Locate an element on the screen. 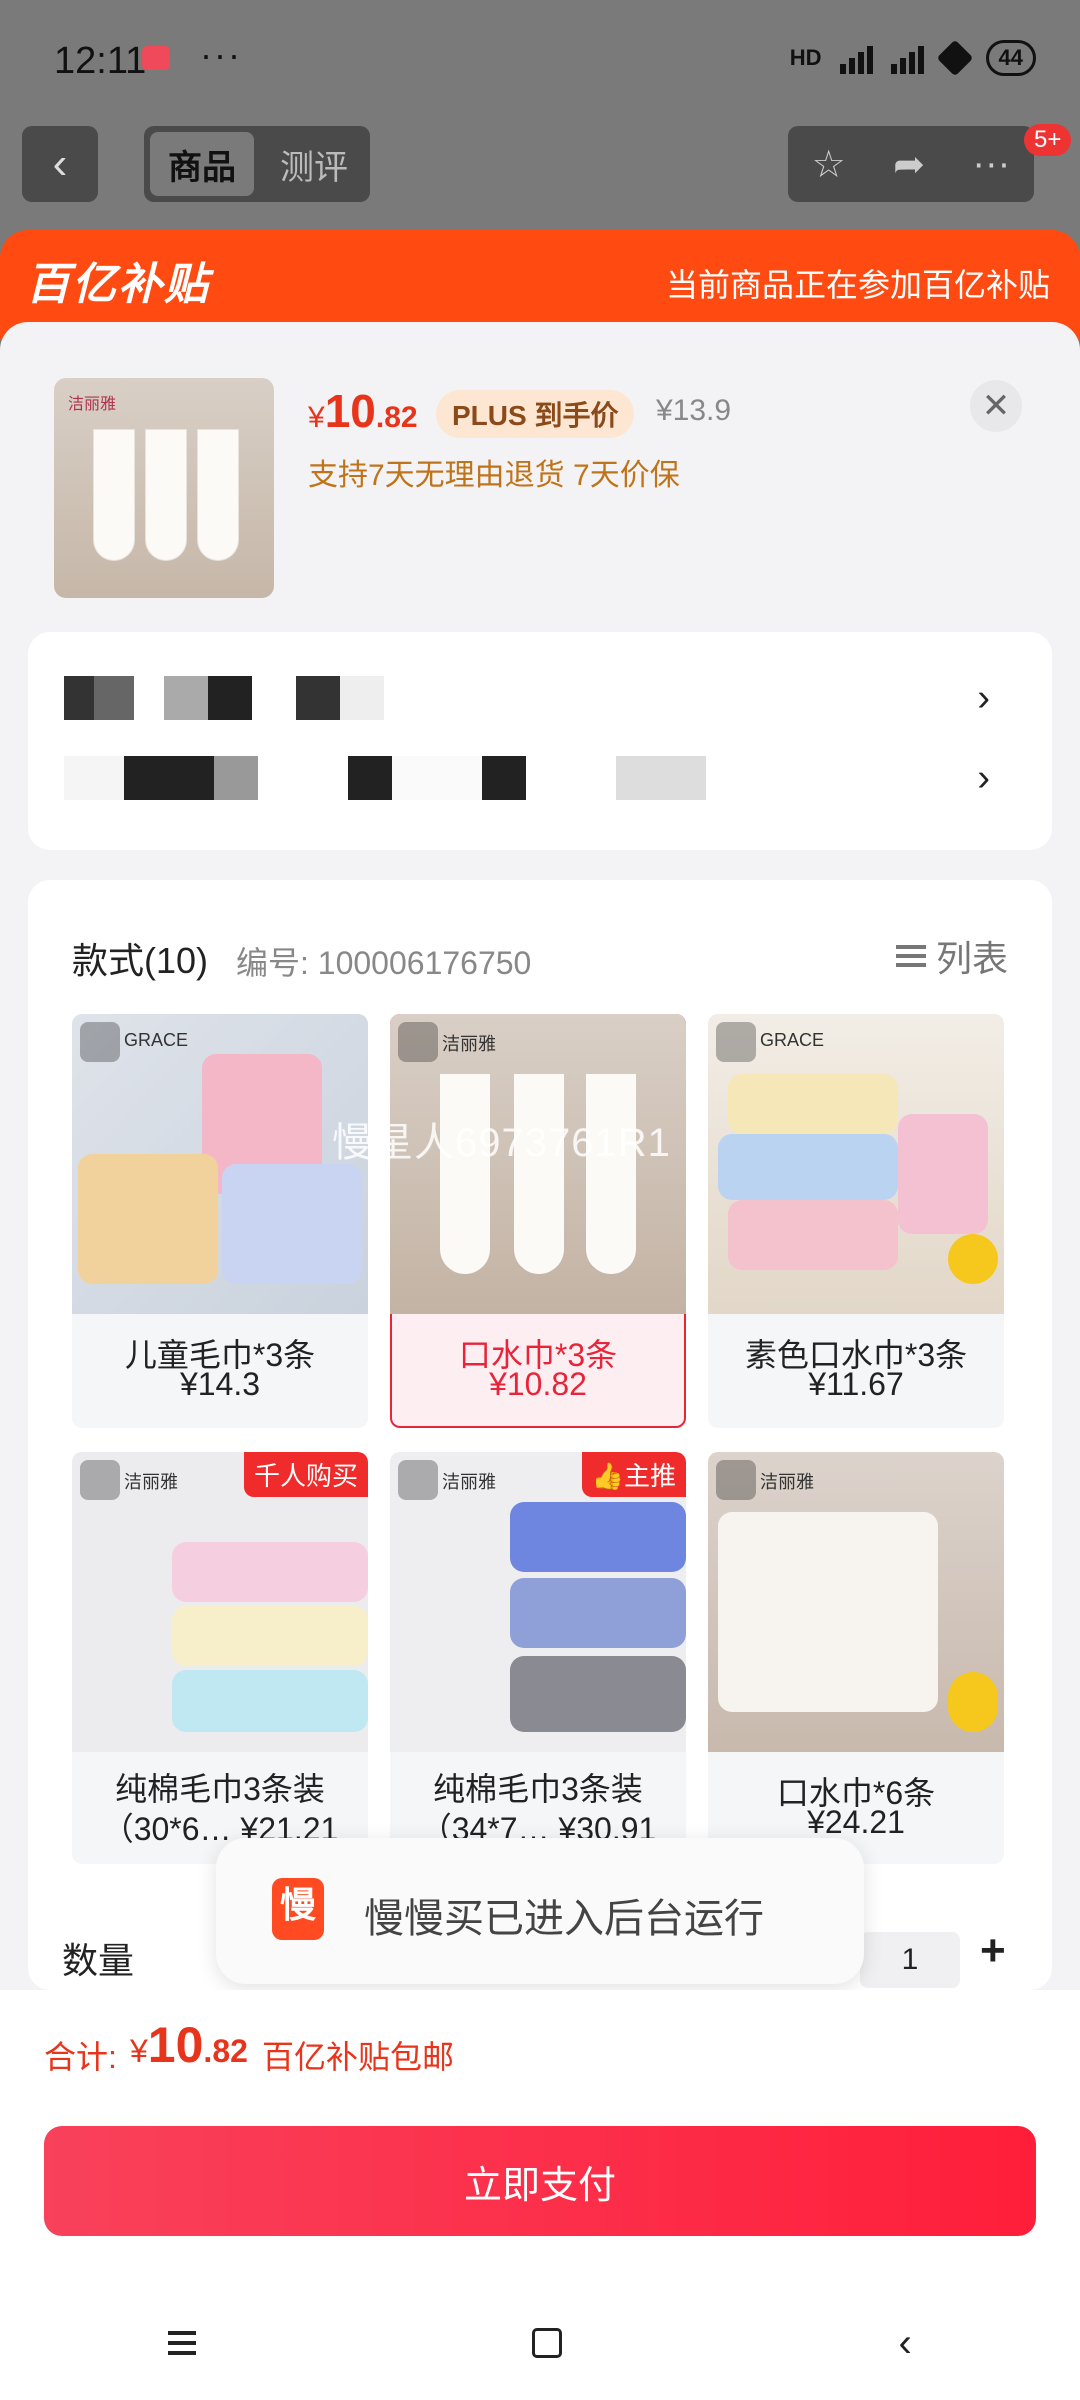 This screenshot has width=1080, height=2400. tab-review: 测评 is located at coordinates (314, 164).